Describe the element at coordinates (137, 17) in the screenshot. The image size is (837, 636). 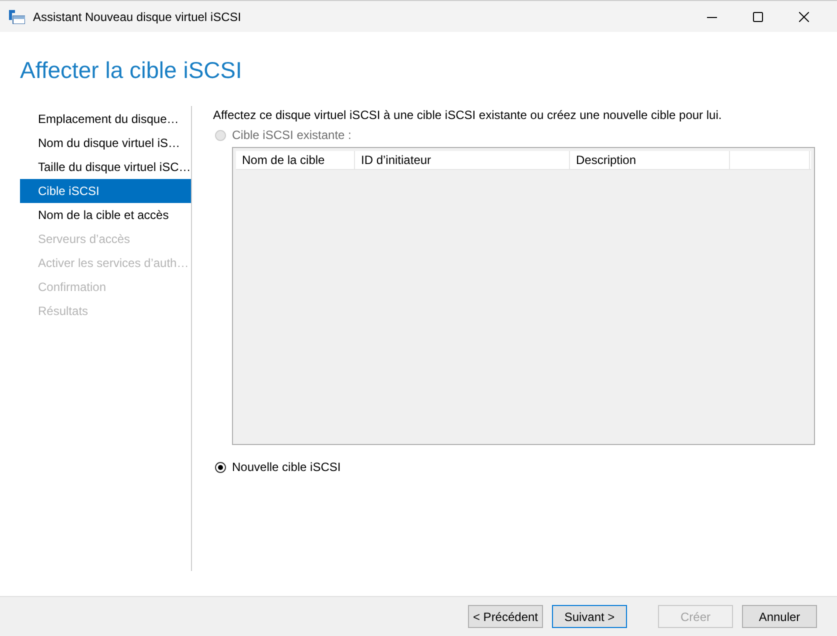
I see `window-title: Assistant Nouveau disque virtuel iSCSI` at that location.